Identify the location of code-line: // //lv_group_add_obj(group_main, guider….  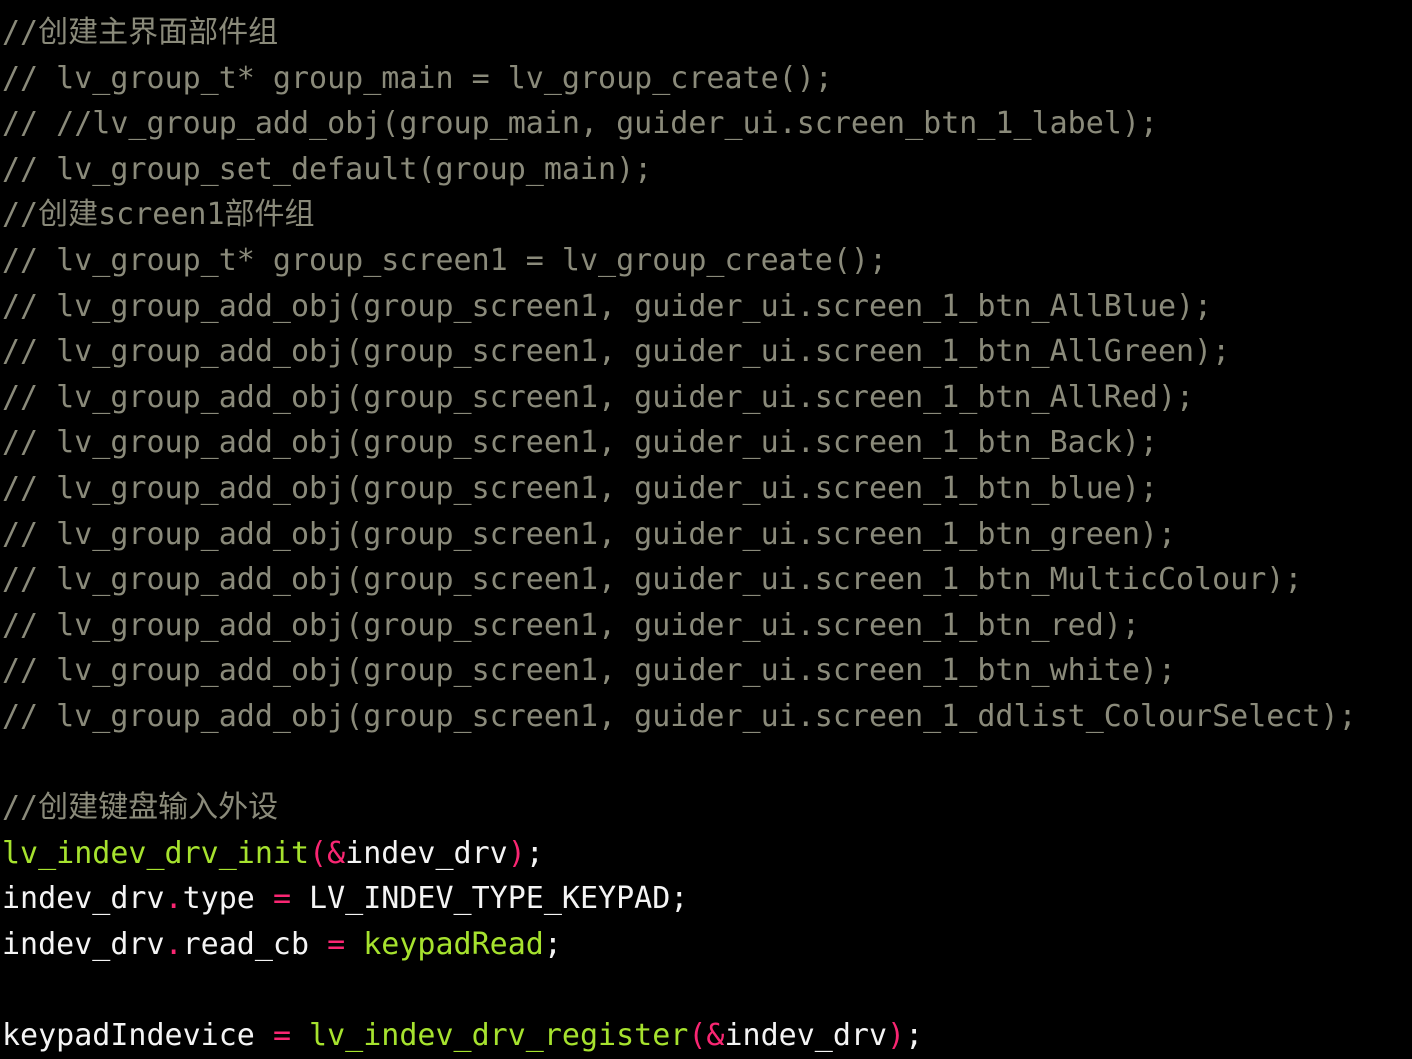
(706, 124).